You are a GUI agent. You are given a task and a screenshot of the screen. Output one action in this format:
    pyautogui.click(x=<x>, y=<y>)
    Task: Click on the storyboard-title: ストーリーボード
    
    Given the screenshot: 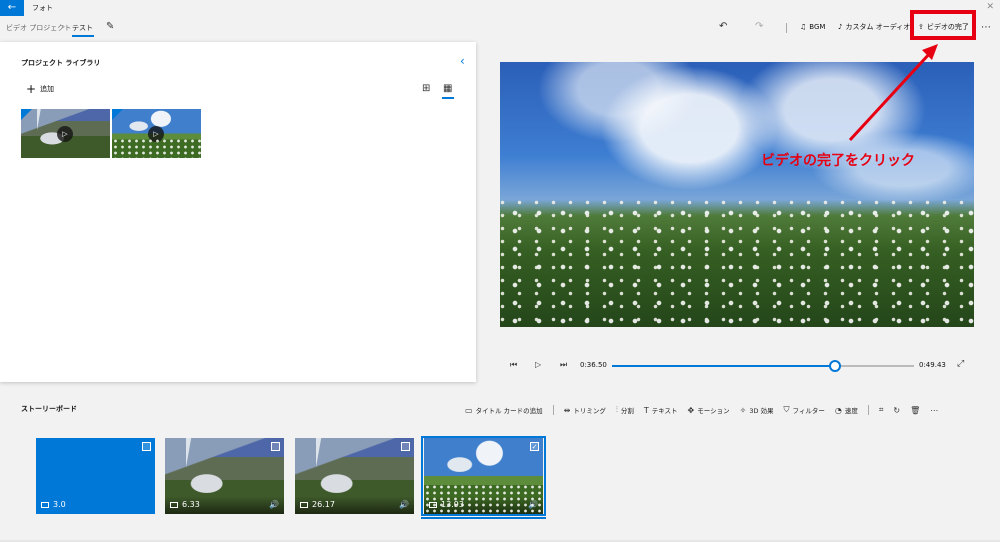 What is the action you would take?
    pyautogui.click(x=49, y=409)
    